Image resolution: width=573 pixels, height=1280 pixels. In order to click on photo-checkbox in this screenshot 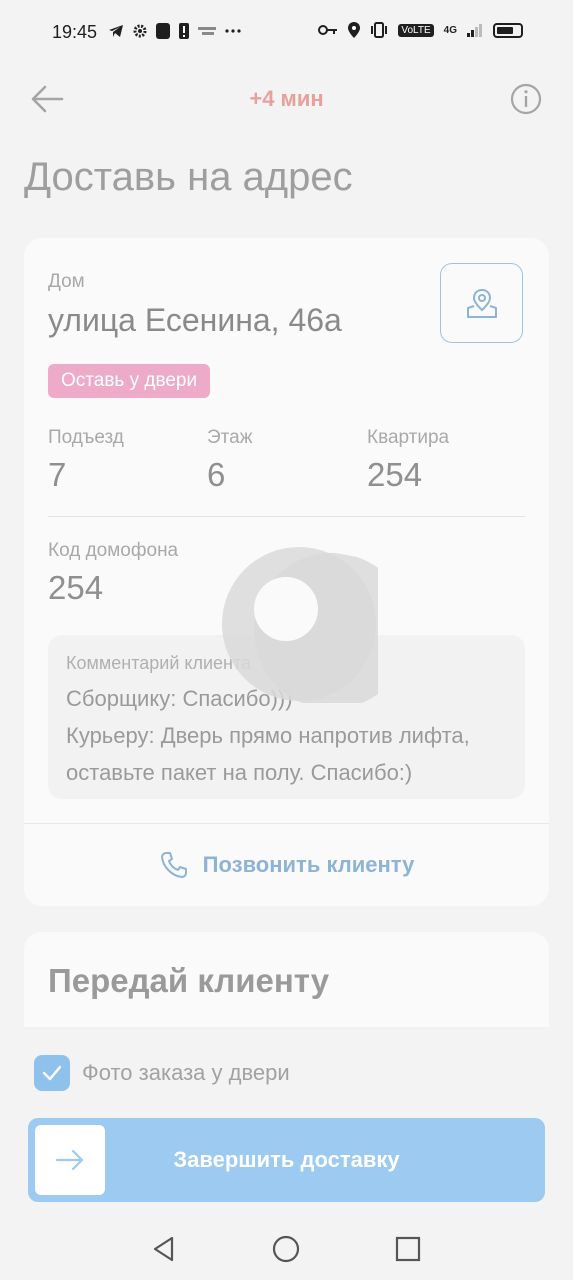, I will do `click(52, 1073)`.